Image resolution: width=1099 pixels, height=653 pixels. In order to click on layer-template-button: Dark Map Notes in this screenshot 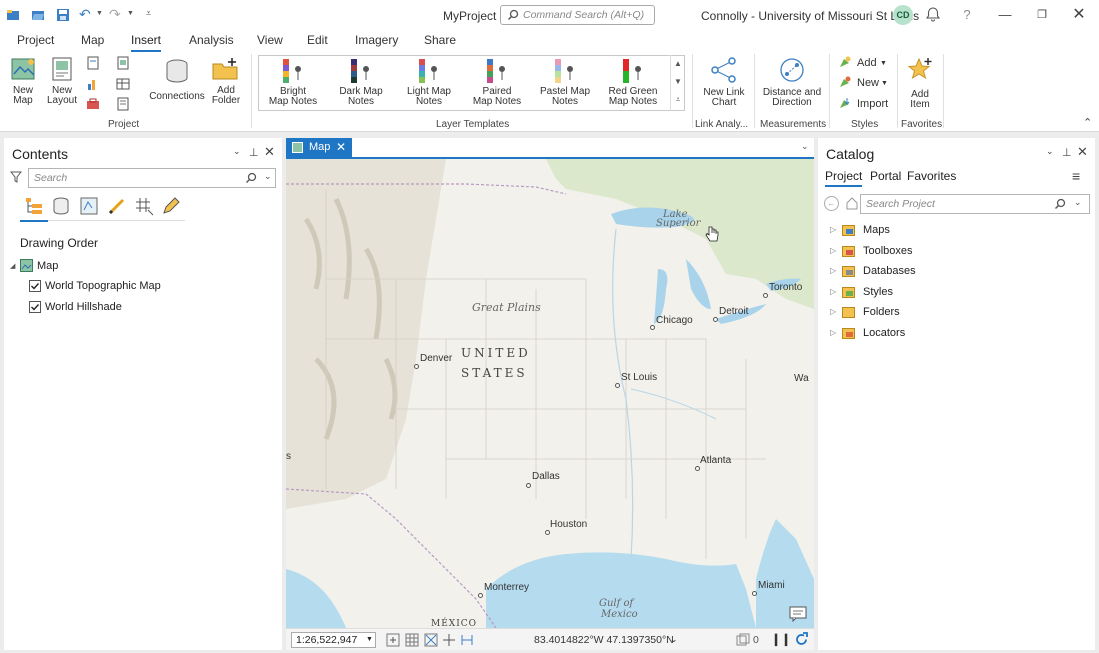, I will do `click(361, 83)`.